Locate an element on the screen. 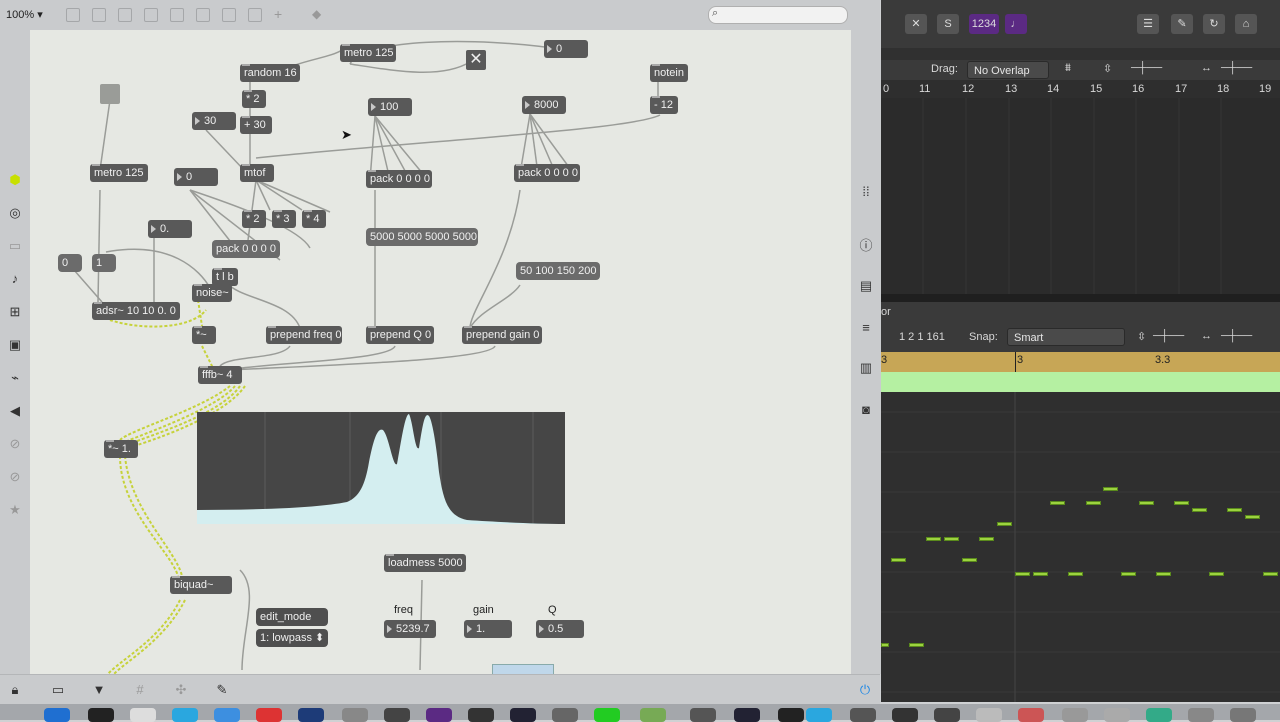 Image resolution: width=1280 pixels, height=722 pixels. book-icon: ▤ is located at coordinates (866, 286).